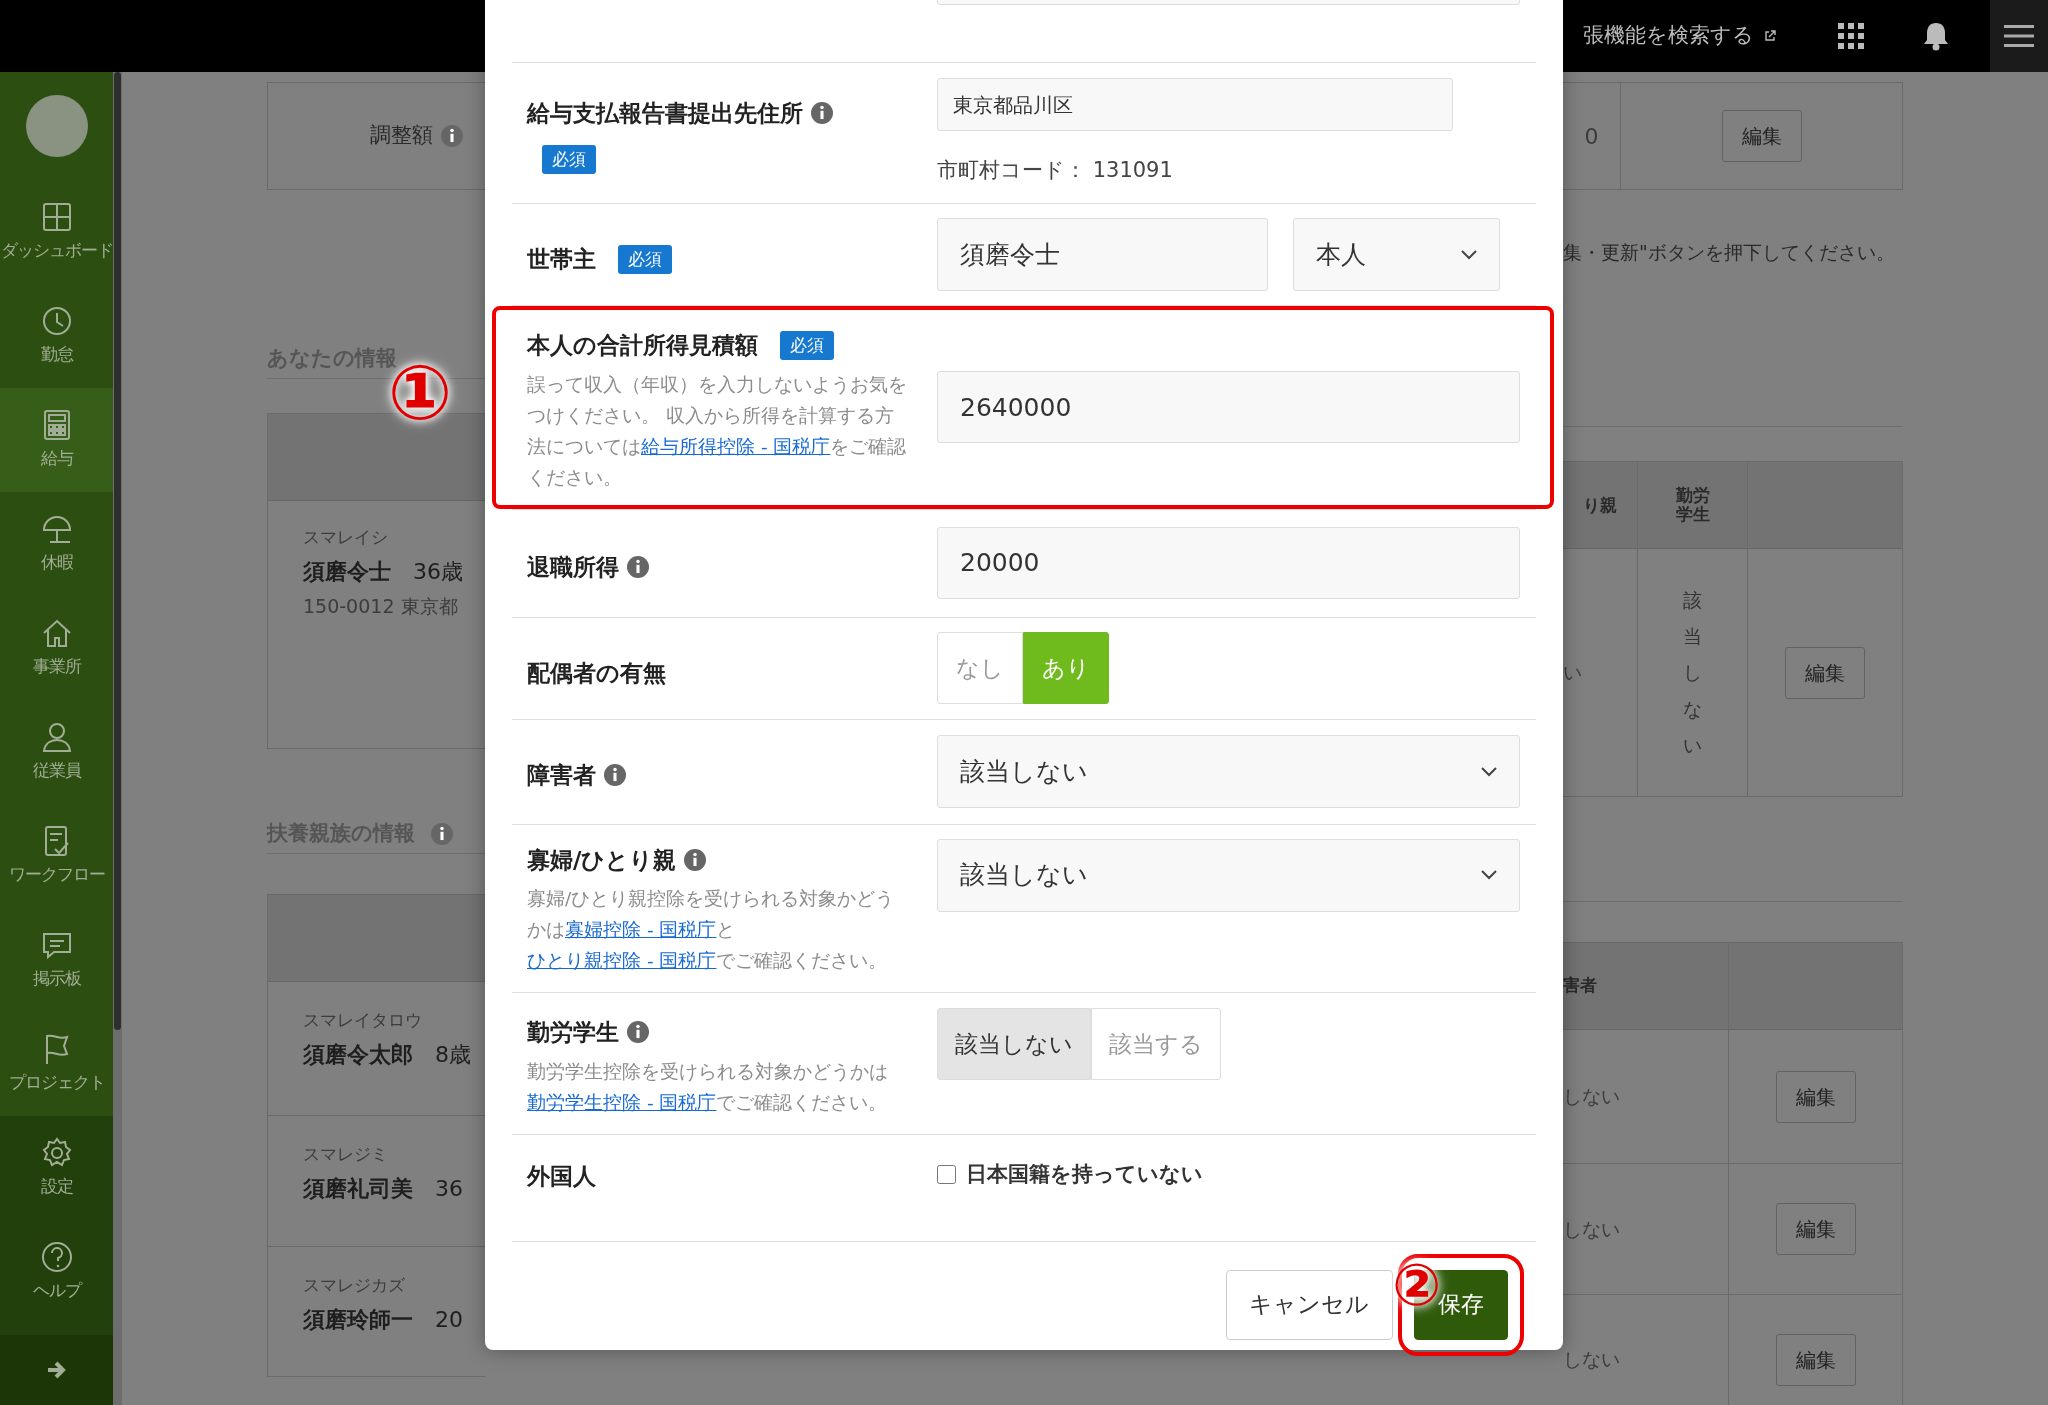  What do you see at coordinates (717, 431) in the screenshot?
I see `help-text: 誤って収入（年収）を入力しないようお気をつけください。 収入から所得を計算する方法については給与所得控除 - 国税庁をご確認ください。` at bounding box center [717, 431].